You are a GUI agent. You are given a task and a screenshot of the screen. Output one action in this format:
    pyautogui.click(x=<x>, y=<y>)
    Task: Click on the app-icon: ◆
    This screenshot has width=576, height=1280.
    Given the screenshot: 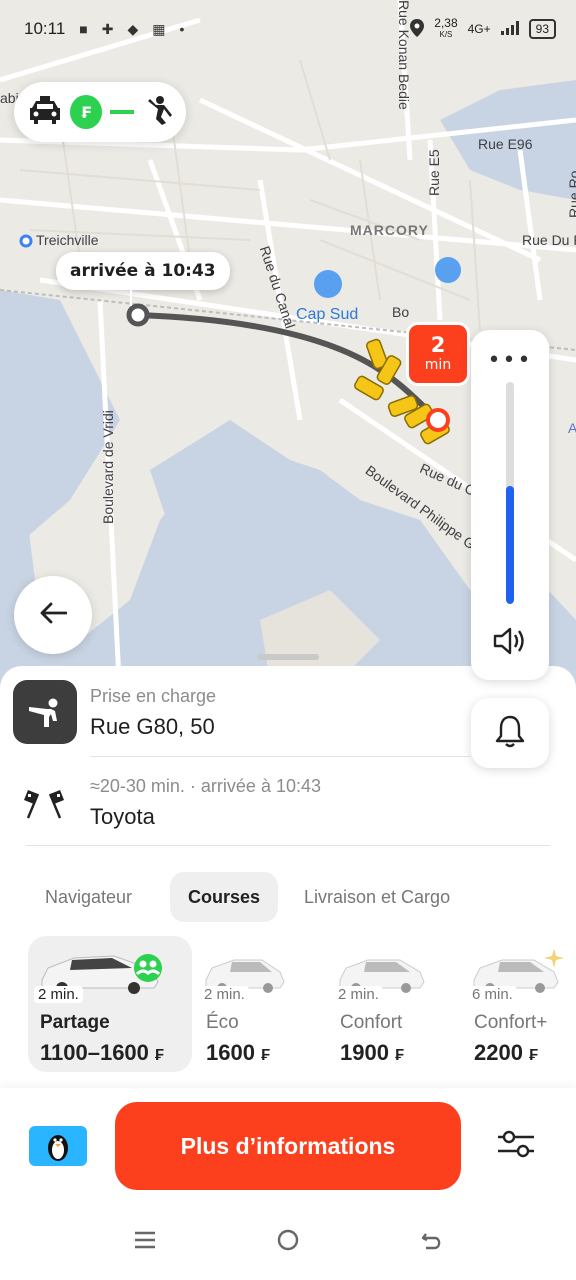 What is the action you would take?
    pyautogui.click(x=133, y=28)
    